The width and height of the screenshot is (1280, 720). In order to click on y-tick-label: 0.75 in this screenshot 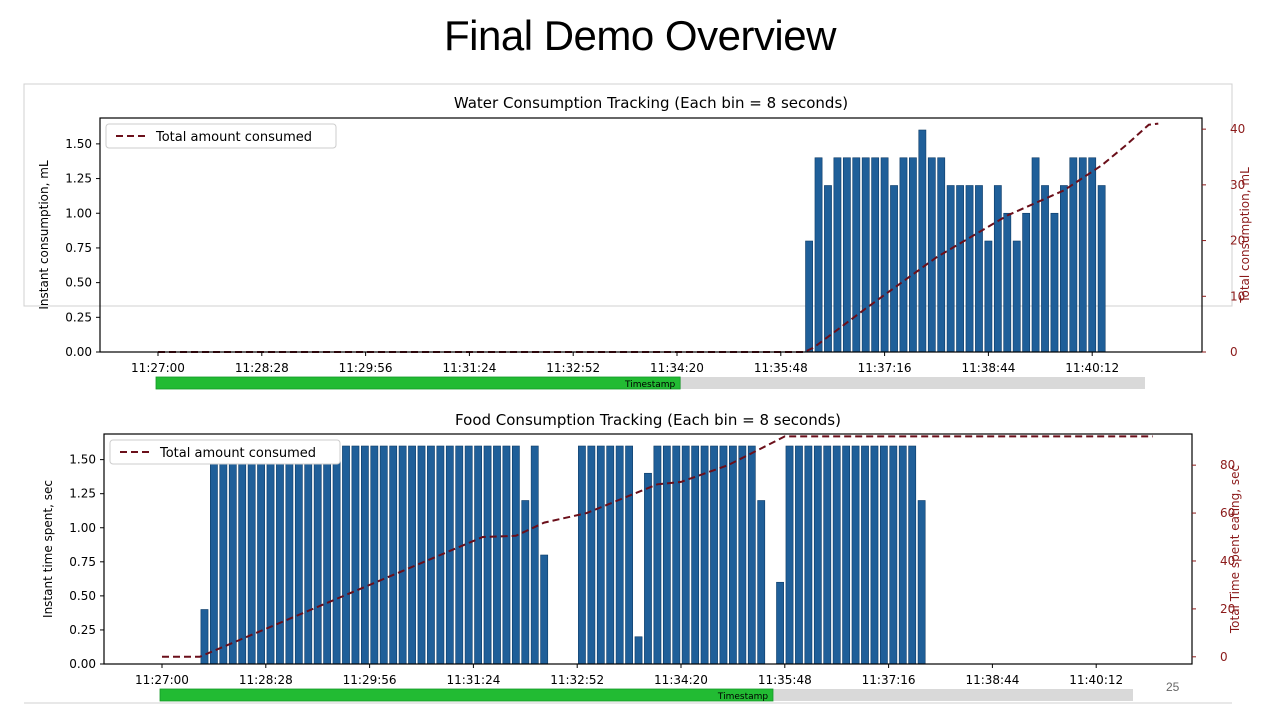, I will do `click(82, 562)`.